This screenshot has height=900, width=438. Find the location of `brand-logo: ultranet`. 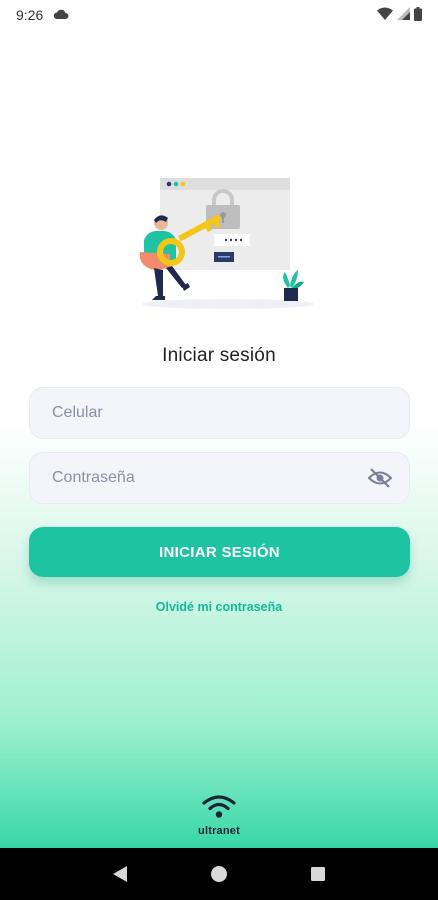

brand-logo: ultranet is located at coordinates (219, 816).